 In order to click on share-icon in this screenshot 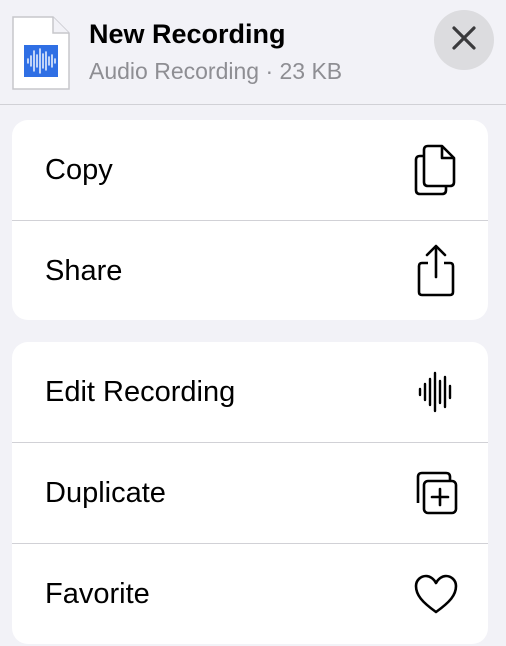, I will do `click(436, 270)`.